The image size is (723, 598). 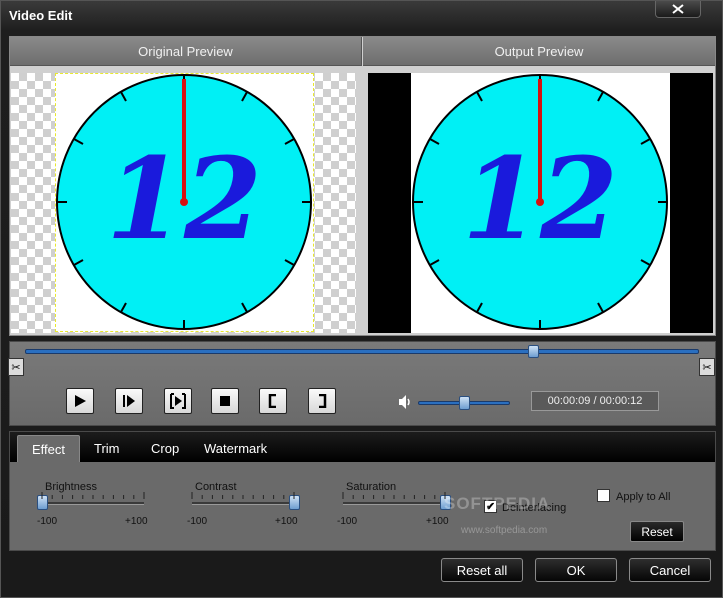 I want to click on time-display: 00:00:09 / 00:00:12, so click(x=595, y=401).